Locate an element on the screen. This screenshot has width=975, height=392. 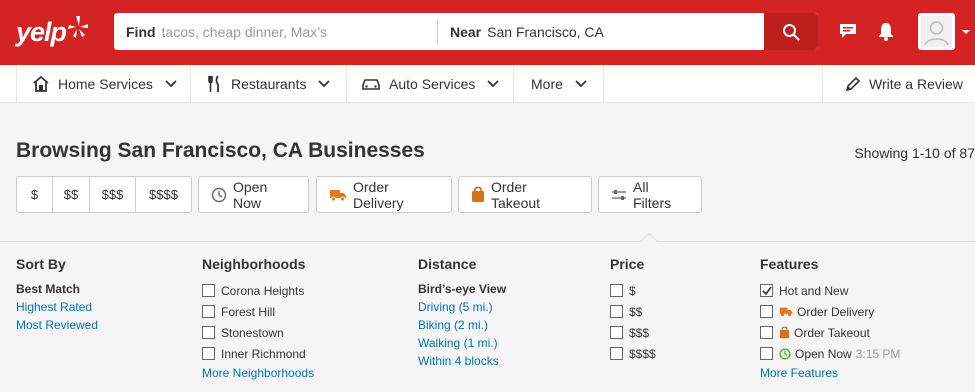
checkbox-label: Order Takeout is located at coordinates (832, 332).